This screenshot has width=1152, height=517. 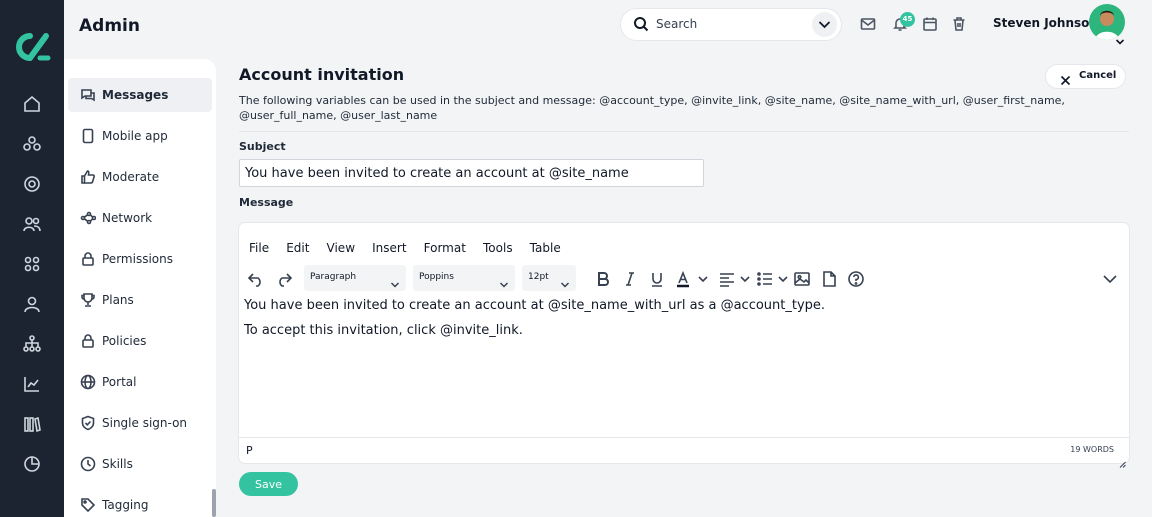 What do you see at coordinates (1122, 460) in the screenshot?
I see `resize-handle-icon` at bounding box center [1122, 460].